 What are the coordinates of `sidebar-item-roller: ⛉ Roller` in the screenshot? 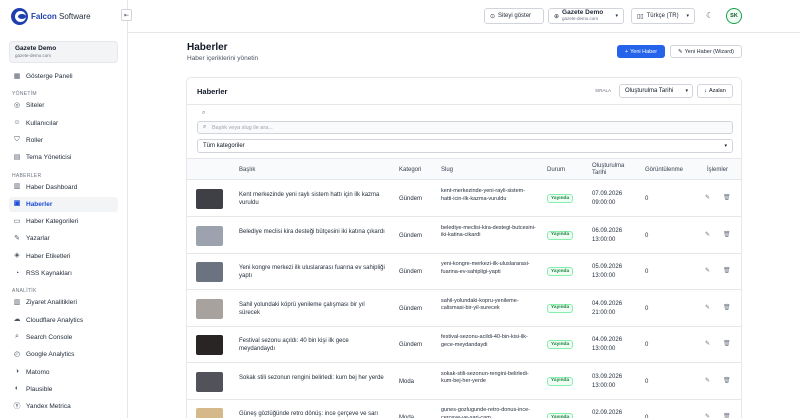 It's located at (63, 140).